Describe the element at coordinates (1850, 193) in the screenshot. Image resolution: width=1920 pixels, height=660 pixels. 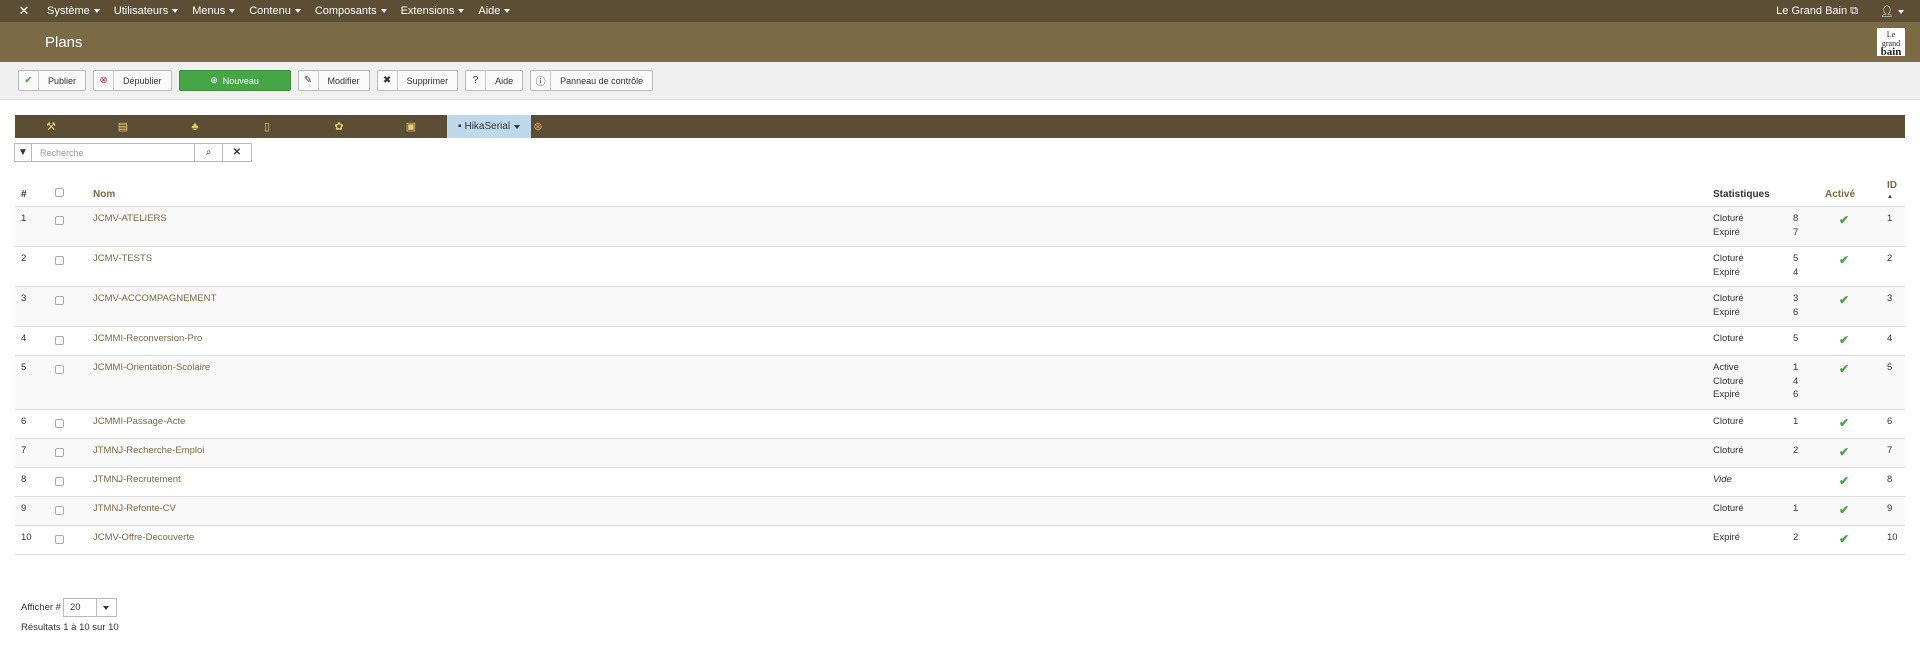
I see `col-active: Activé` at that location.